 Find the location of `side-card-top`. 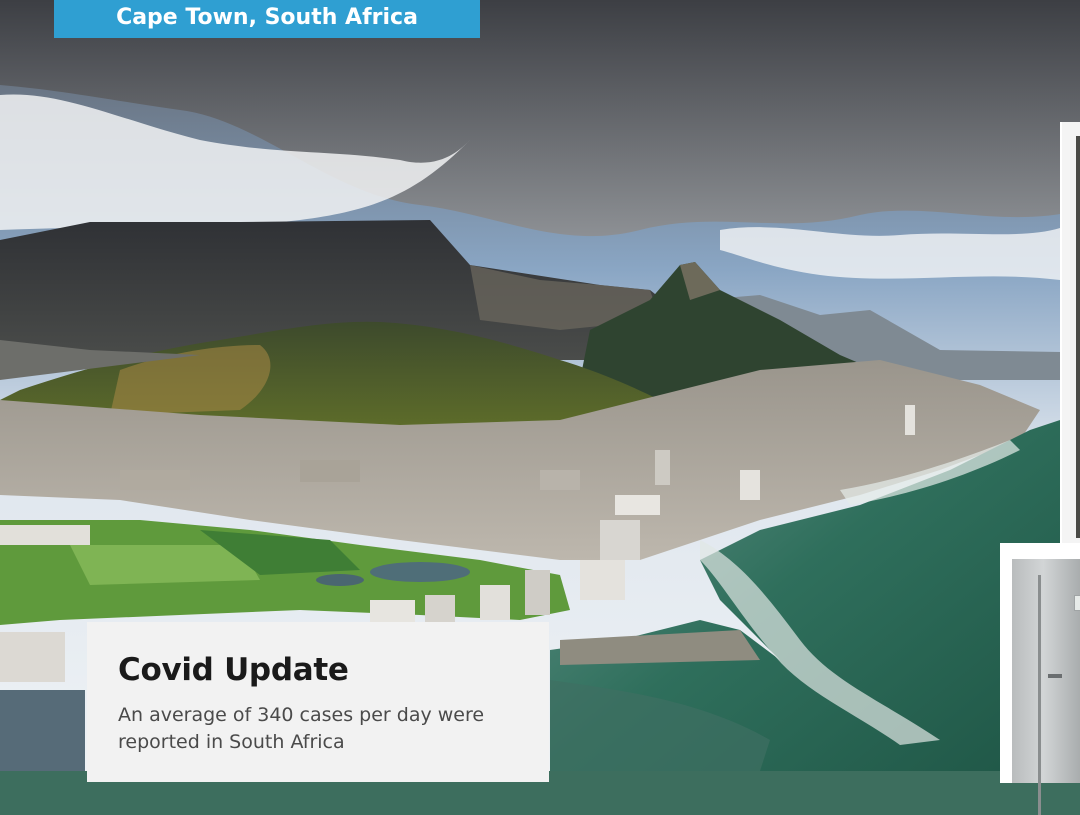

side-card-top is located at coordinates (1070, 337).